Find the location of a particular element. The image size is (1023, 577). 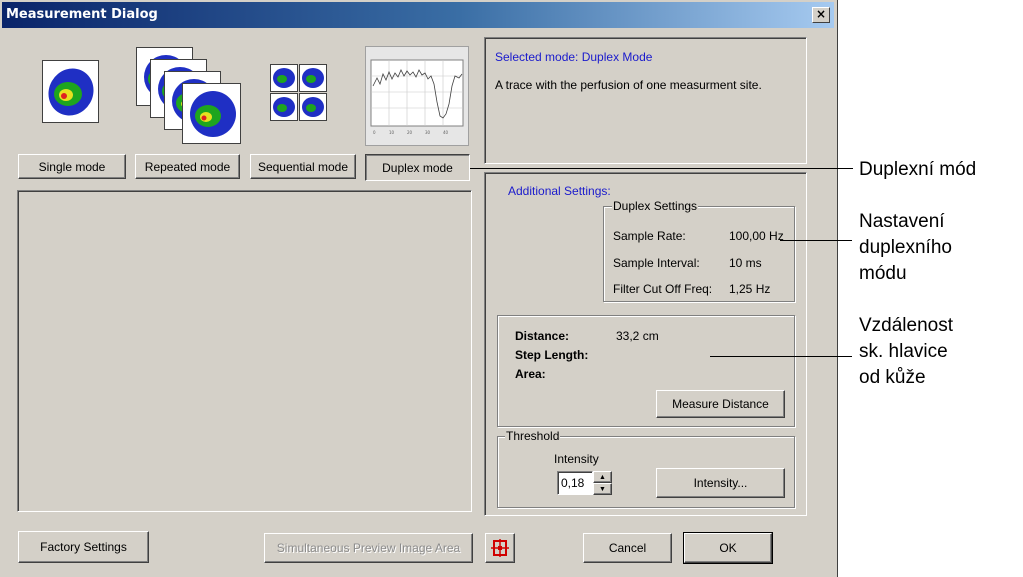

duplex-mode-button: Duplex mode is located at coordinates (417, 167).